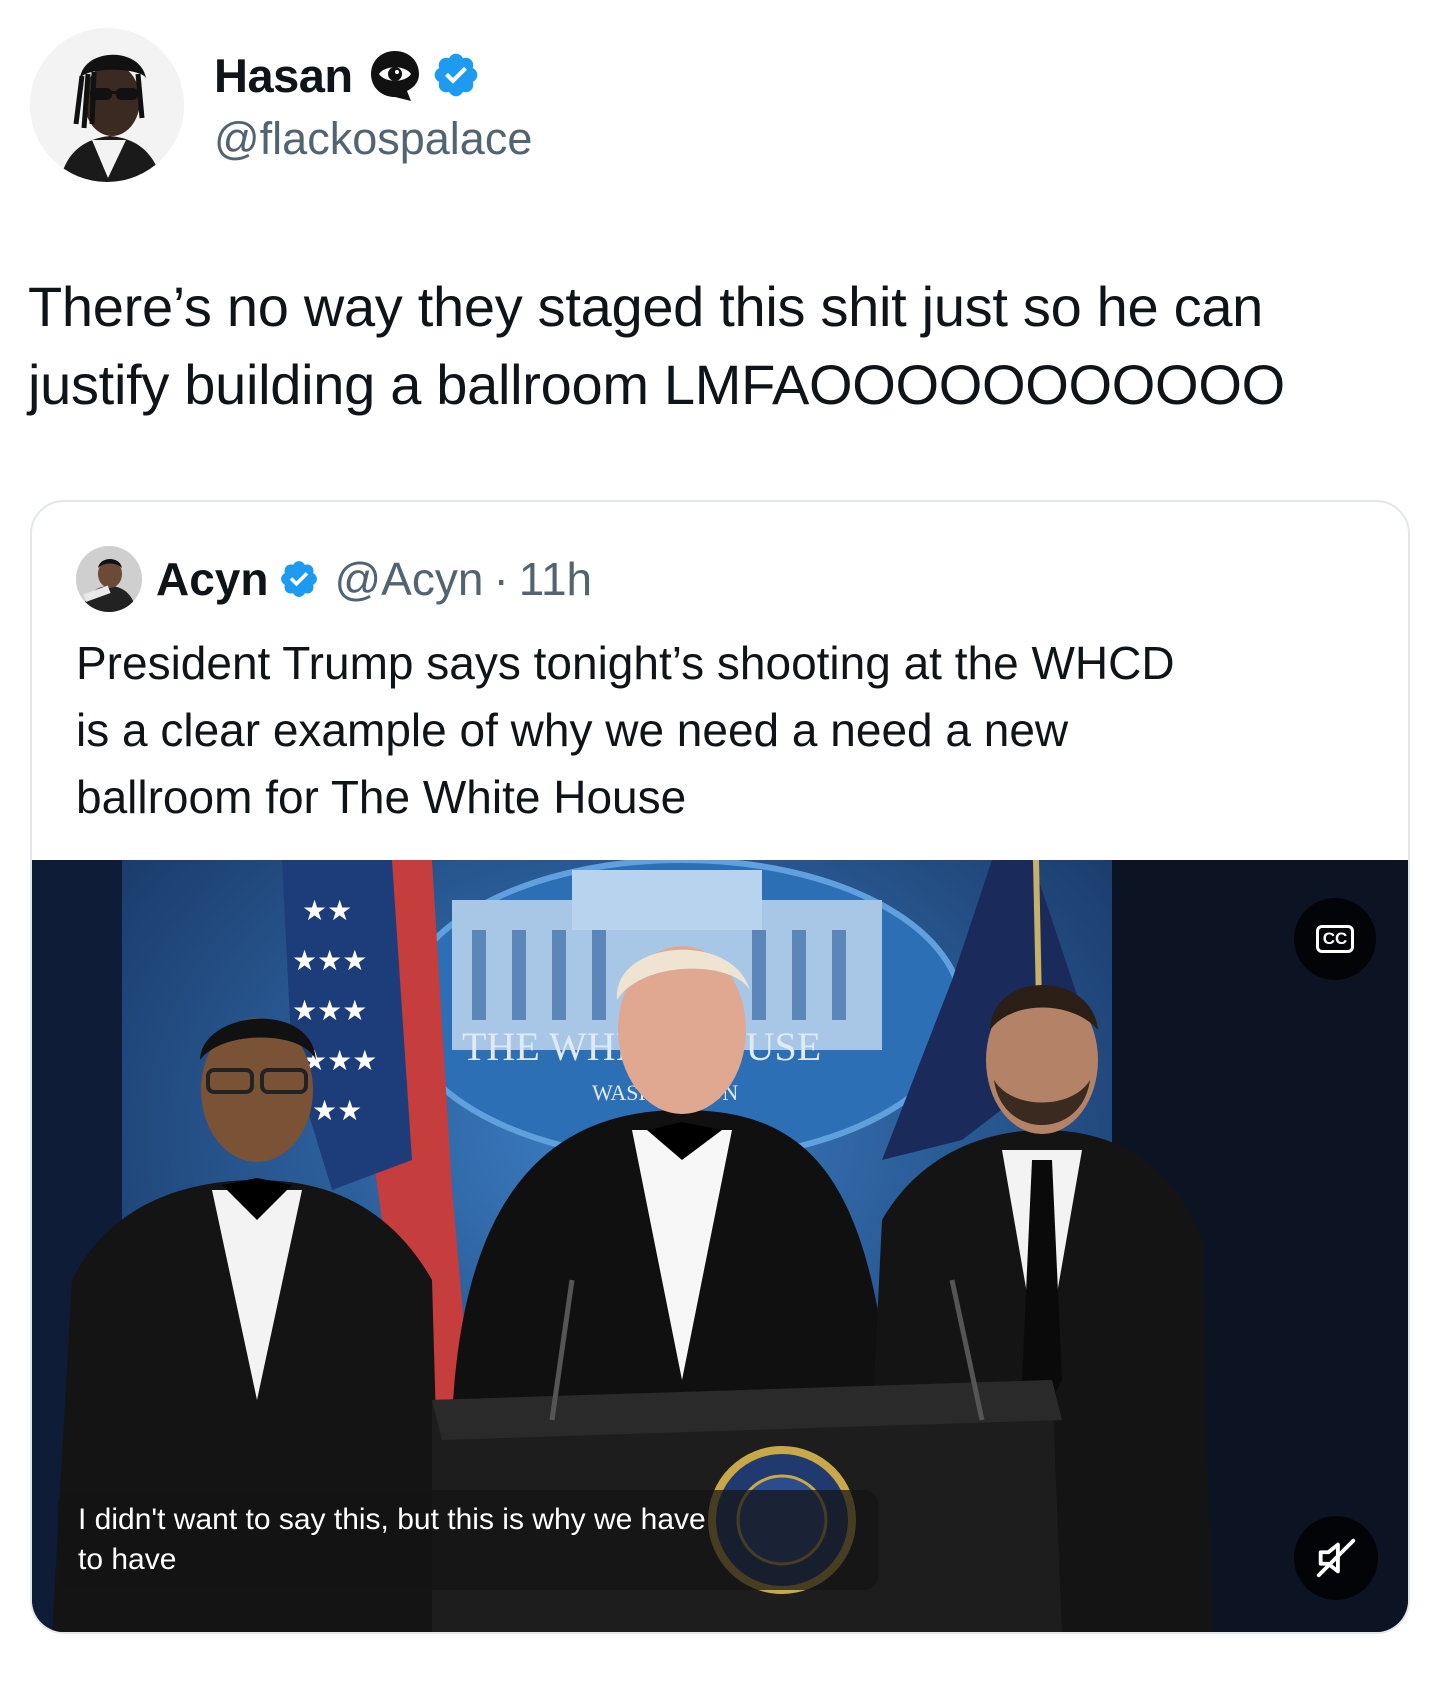  I want to click on muted-speaker-icon, so click(1336, 1558).